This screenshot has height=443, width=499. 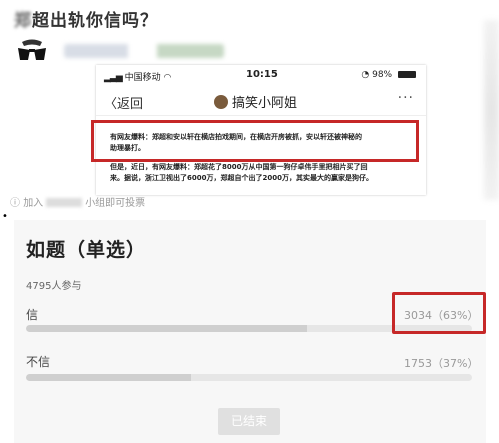 What do you see at coordinates (144, 51) in the screenshot?
I see `author-name-blurred` at bounding box center [144, 51].